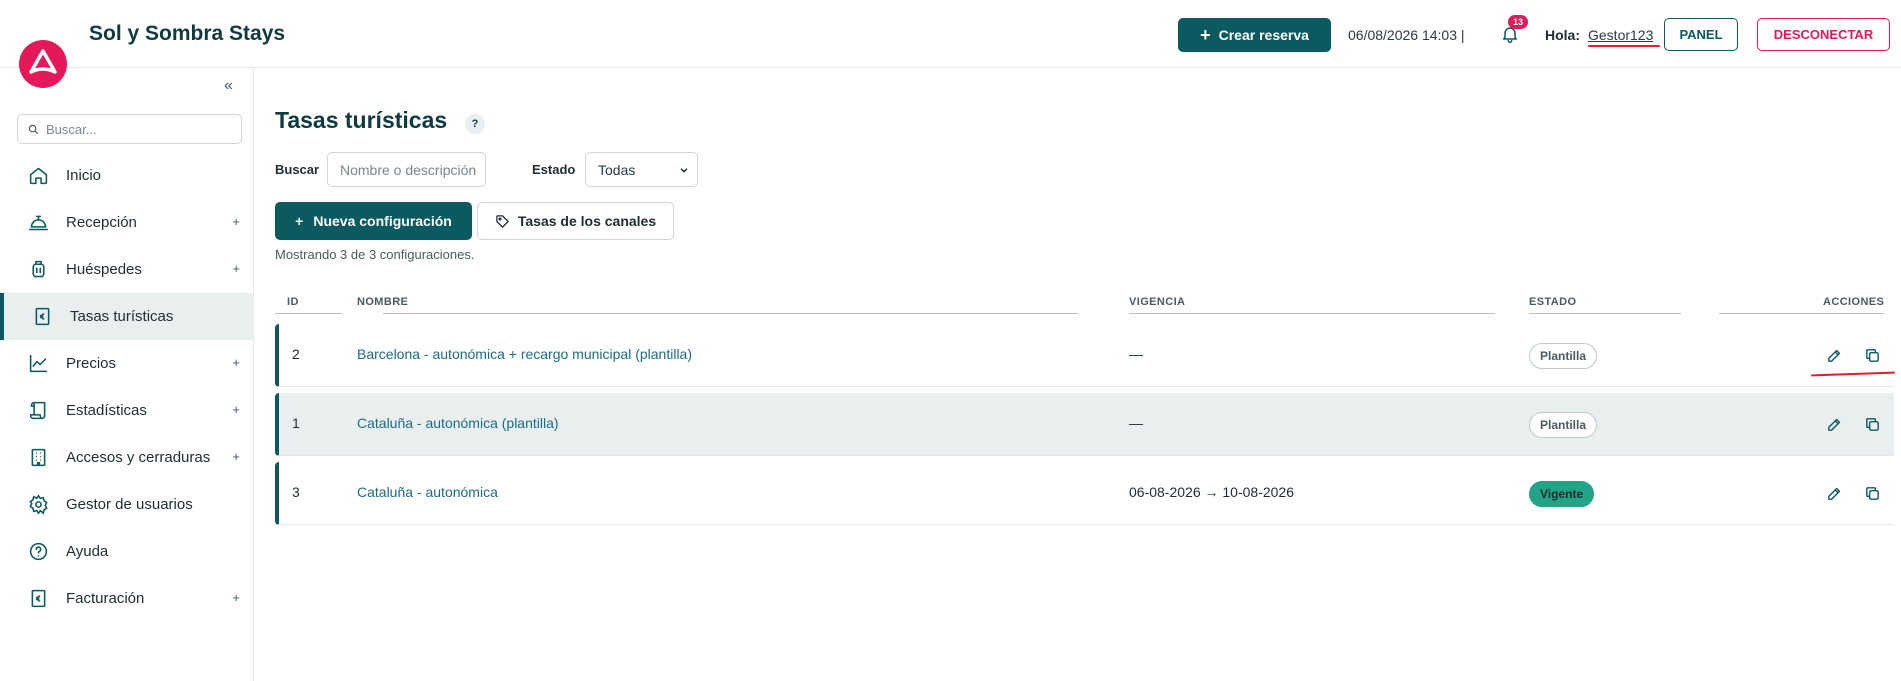 The width and height of the screenshot is (1901, 681). Describe the element at coordinates (1562, 35) in the screenshot. I see `greeting-label: Hola:` at that location.